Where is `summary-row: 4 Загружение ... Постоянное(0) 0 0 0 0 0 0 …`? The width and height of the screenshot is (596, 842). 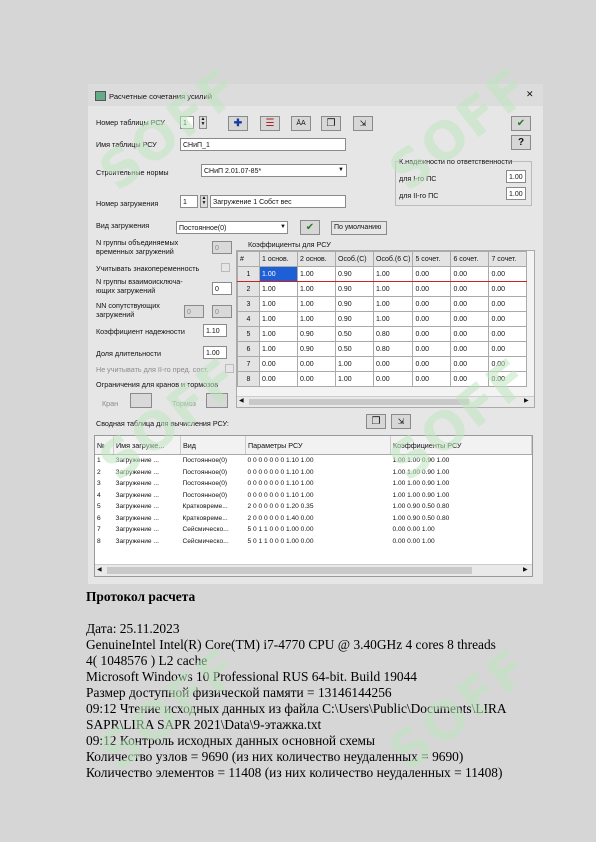 summary-row: 4 Загружение ... Постоянное(0) 0 0 0 0 0 0 … is located at coordinates (313, 496).